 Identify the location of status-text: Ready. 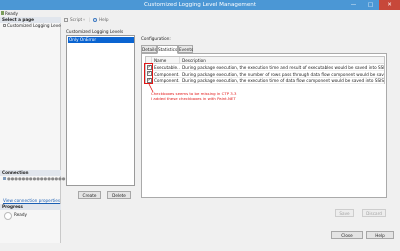
(11, 13).